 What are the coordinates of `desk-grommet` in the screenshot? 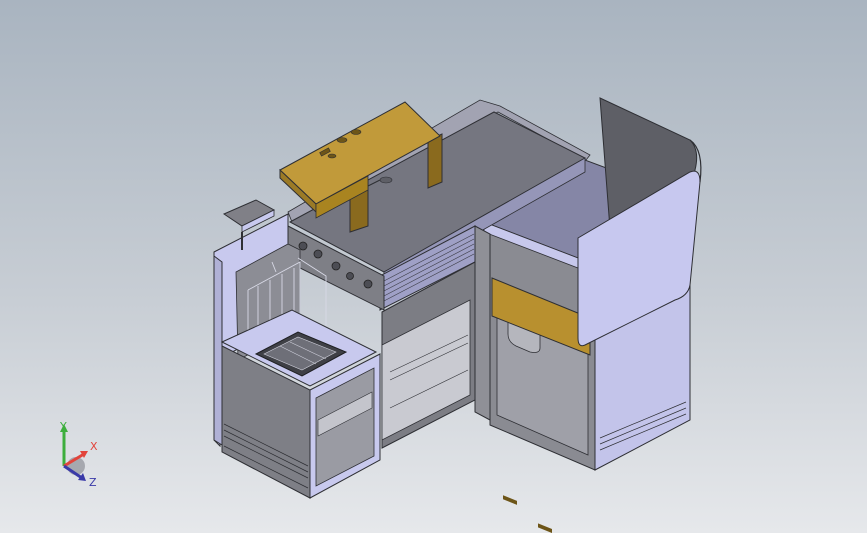 It's located at (386, 180).